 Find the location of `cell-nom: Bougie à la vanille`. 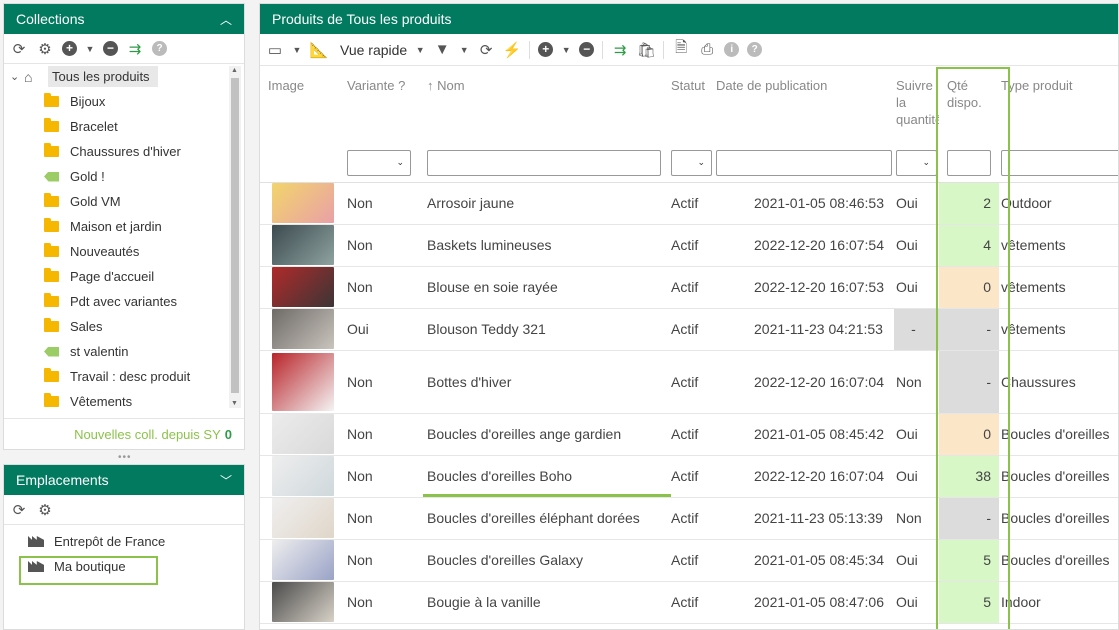

cell-nom: Bougie à la vanille is located at coordinates (544, 602).